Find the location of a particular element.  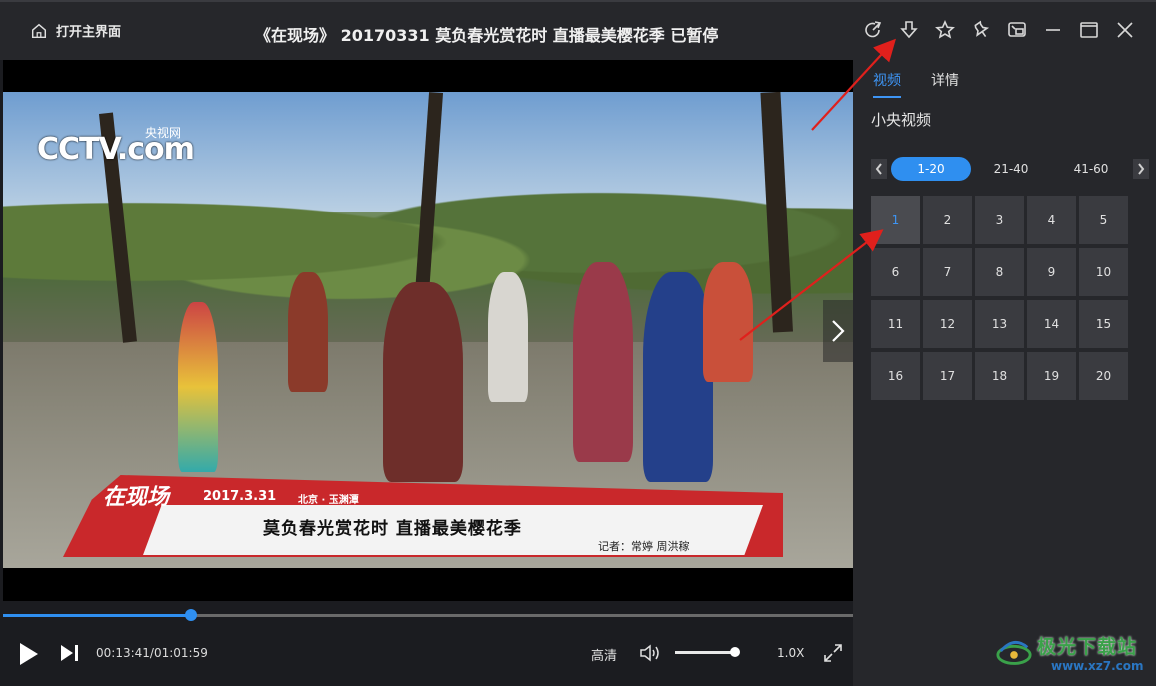

next-episode-arrow is located at coordinates (838, 331).